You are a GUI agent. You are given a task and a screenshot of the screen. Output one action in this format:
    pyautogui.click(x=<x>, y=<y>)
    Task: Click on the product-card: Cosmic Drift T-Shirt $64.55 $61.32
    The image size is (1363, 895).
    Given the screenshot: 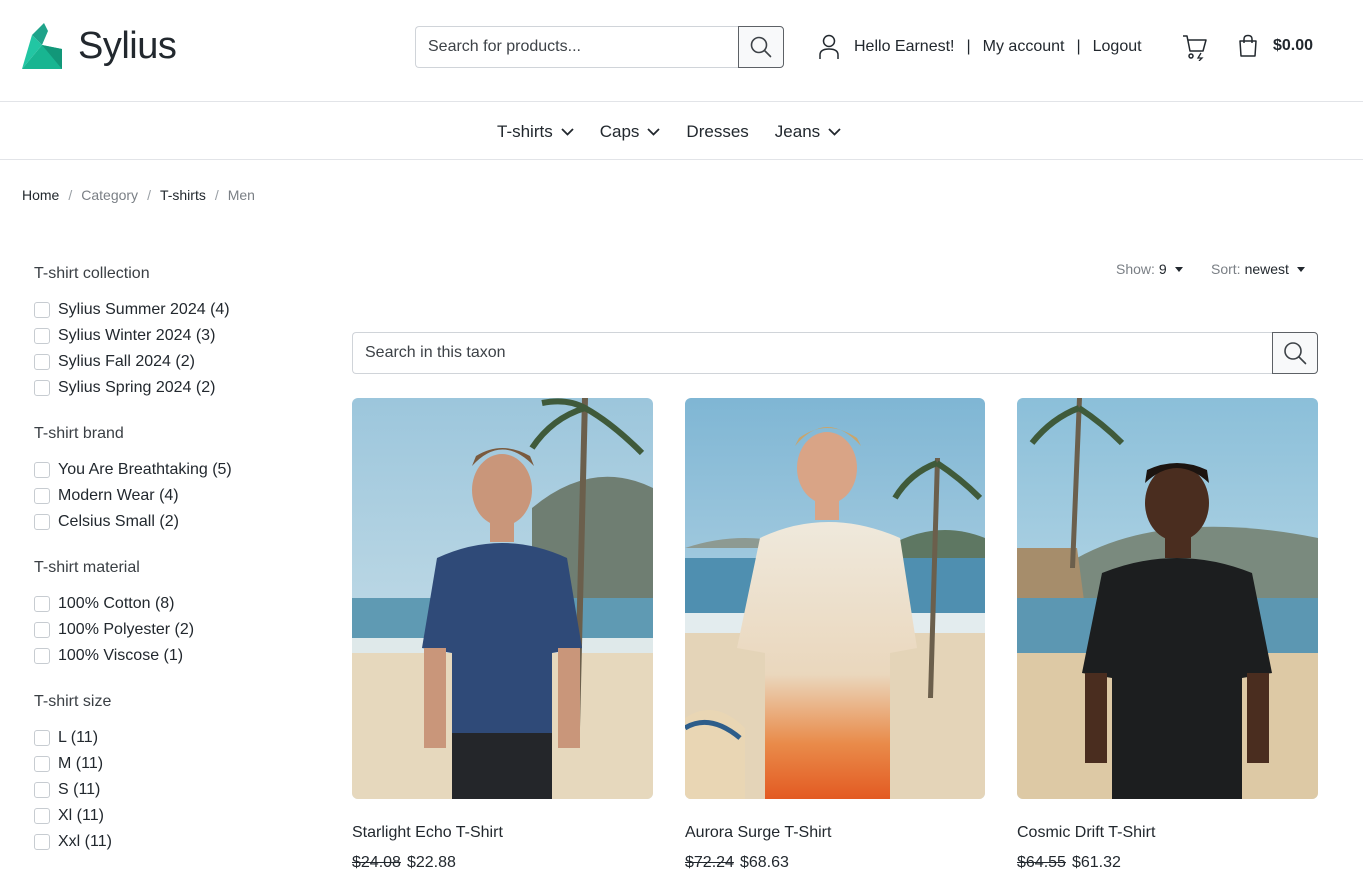 What is the action you would take?
    pyautogui.click(x=1167, y=635)
    